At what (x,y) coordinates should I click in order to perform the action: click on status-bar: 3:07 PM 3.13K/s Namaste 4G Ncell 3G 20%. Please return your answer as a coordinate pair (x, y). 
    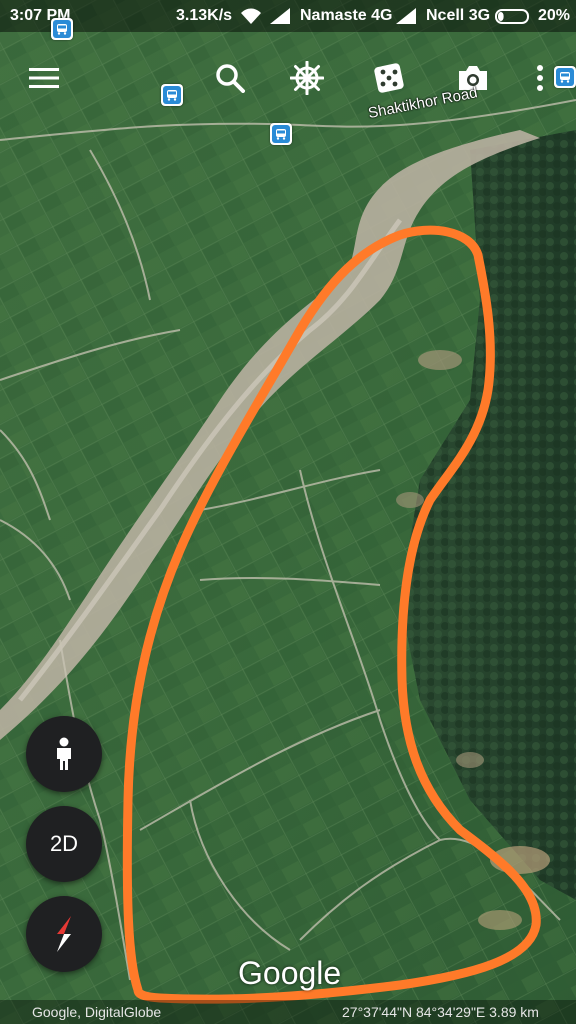
    Looking at the image, I should click on (288, 16).